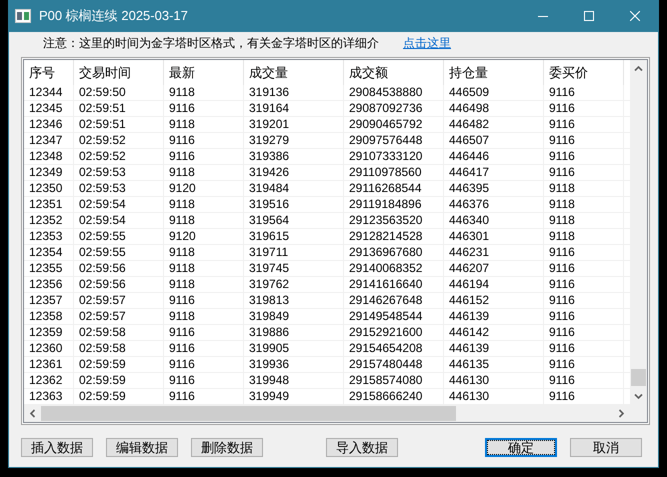 The height and width of the screenshot is (477, 667). Describe the element at coordinates (119, 316) in the screenshot. I see `table-cell: 02:59:57` at that location.